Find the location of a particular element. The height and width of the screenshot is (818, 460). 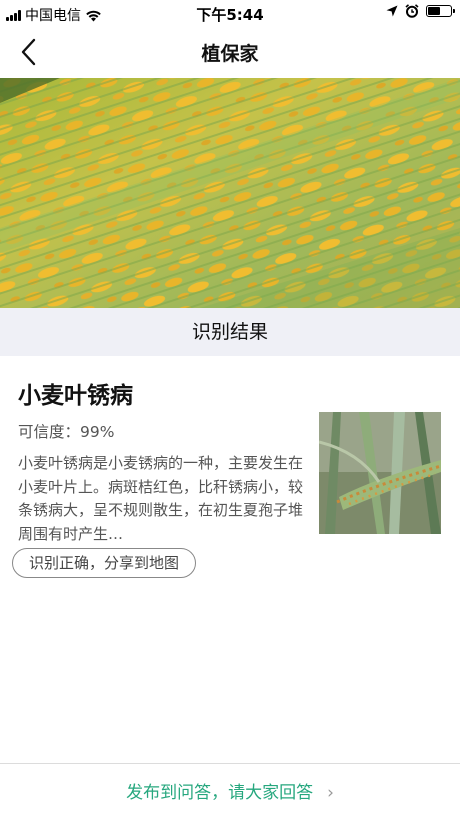

battery-icon is located at coordinates (440, 11).